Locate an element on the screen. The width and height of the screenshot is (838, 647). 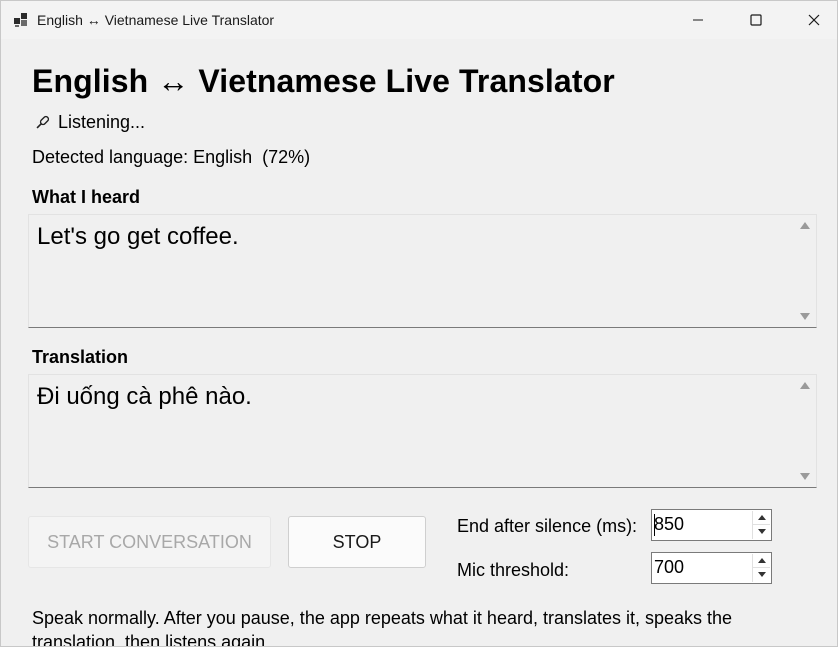
stop-button: STOP is located at coordinates (357, 542).